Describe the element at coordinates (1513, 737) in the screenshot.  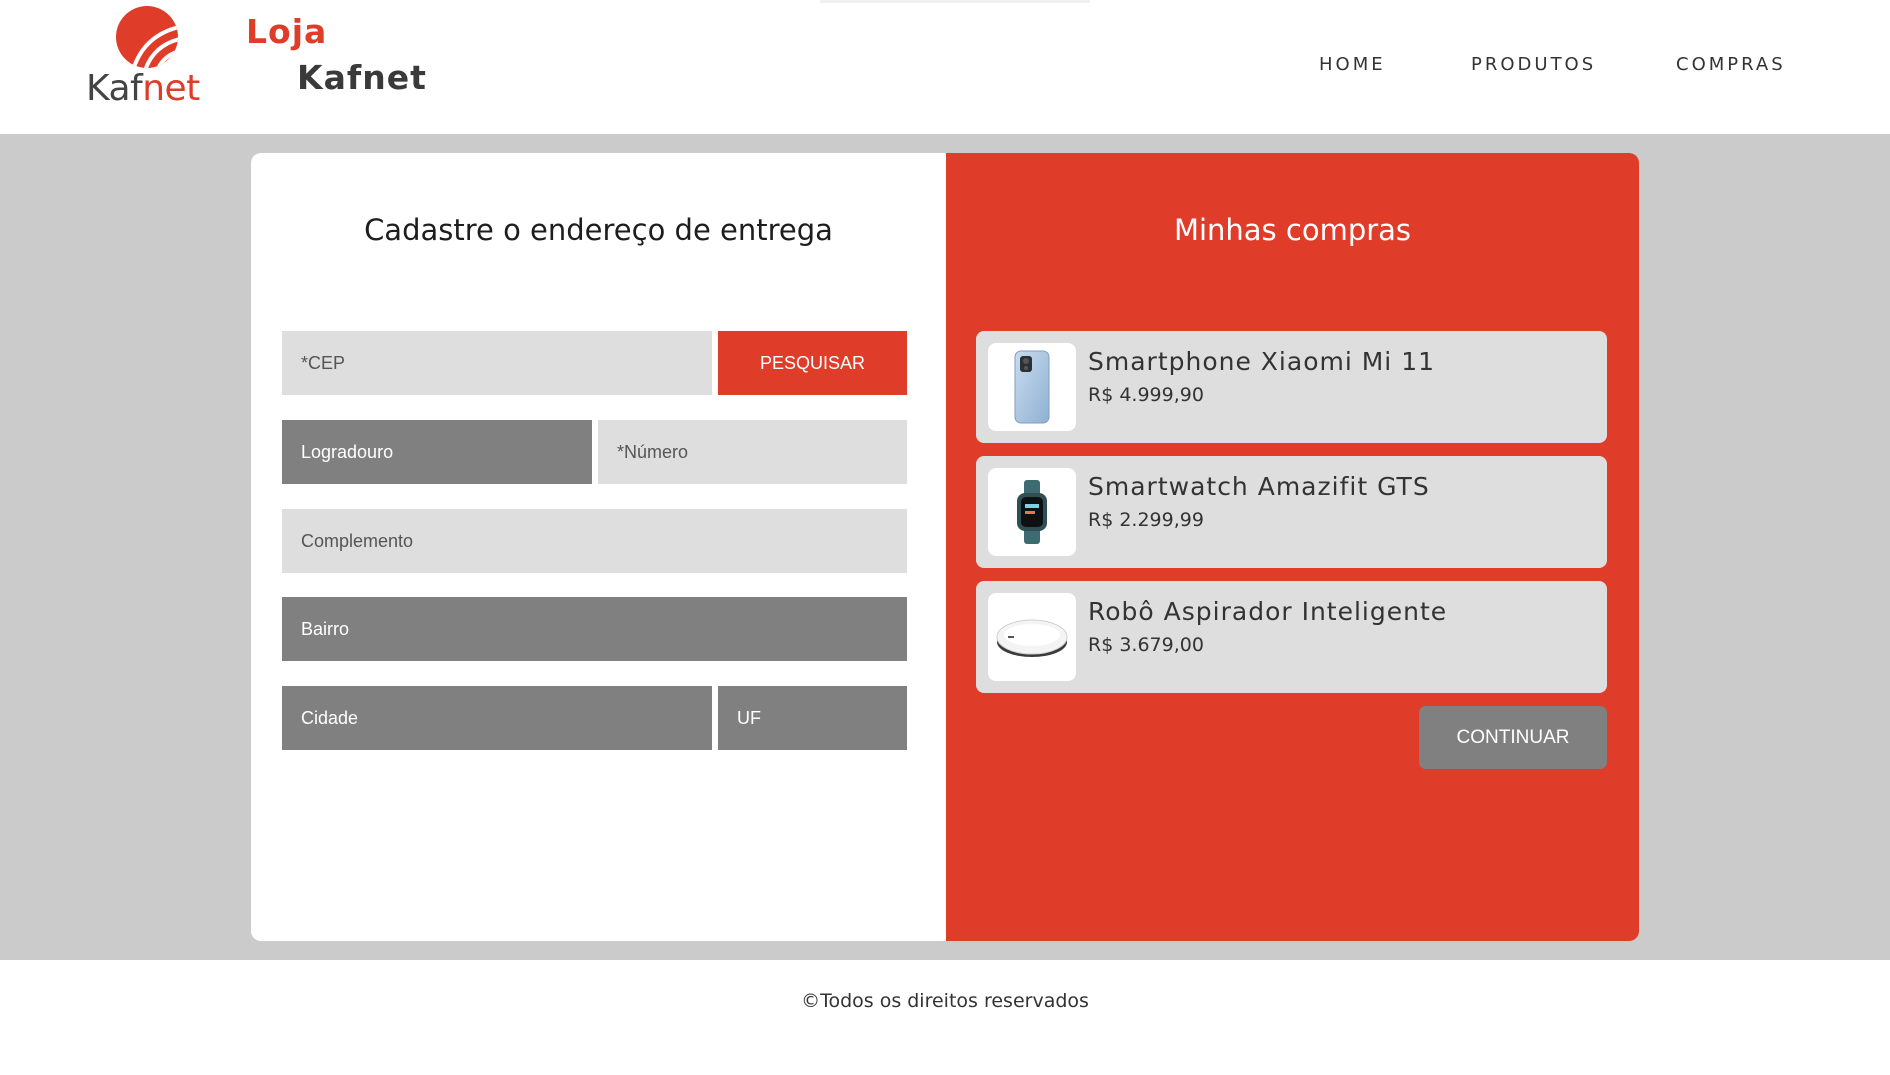
I see `continue-button: CONTINUAR` at that location.